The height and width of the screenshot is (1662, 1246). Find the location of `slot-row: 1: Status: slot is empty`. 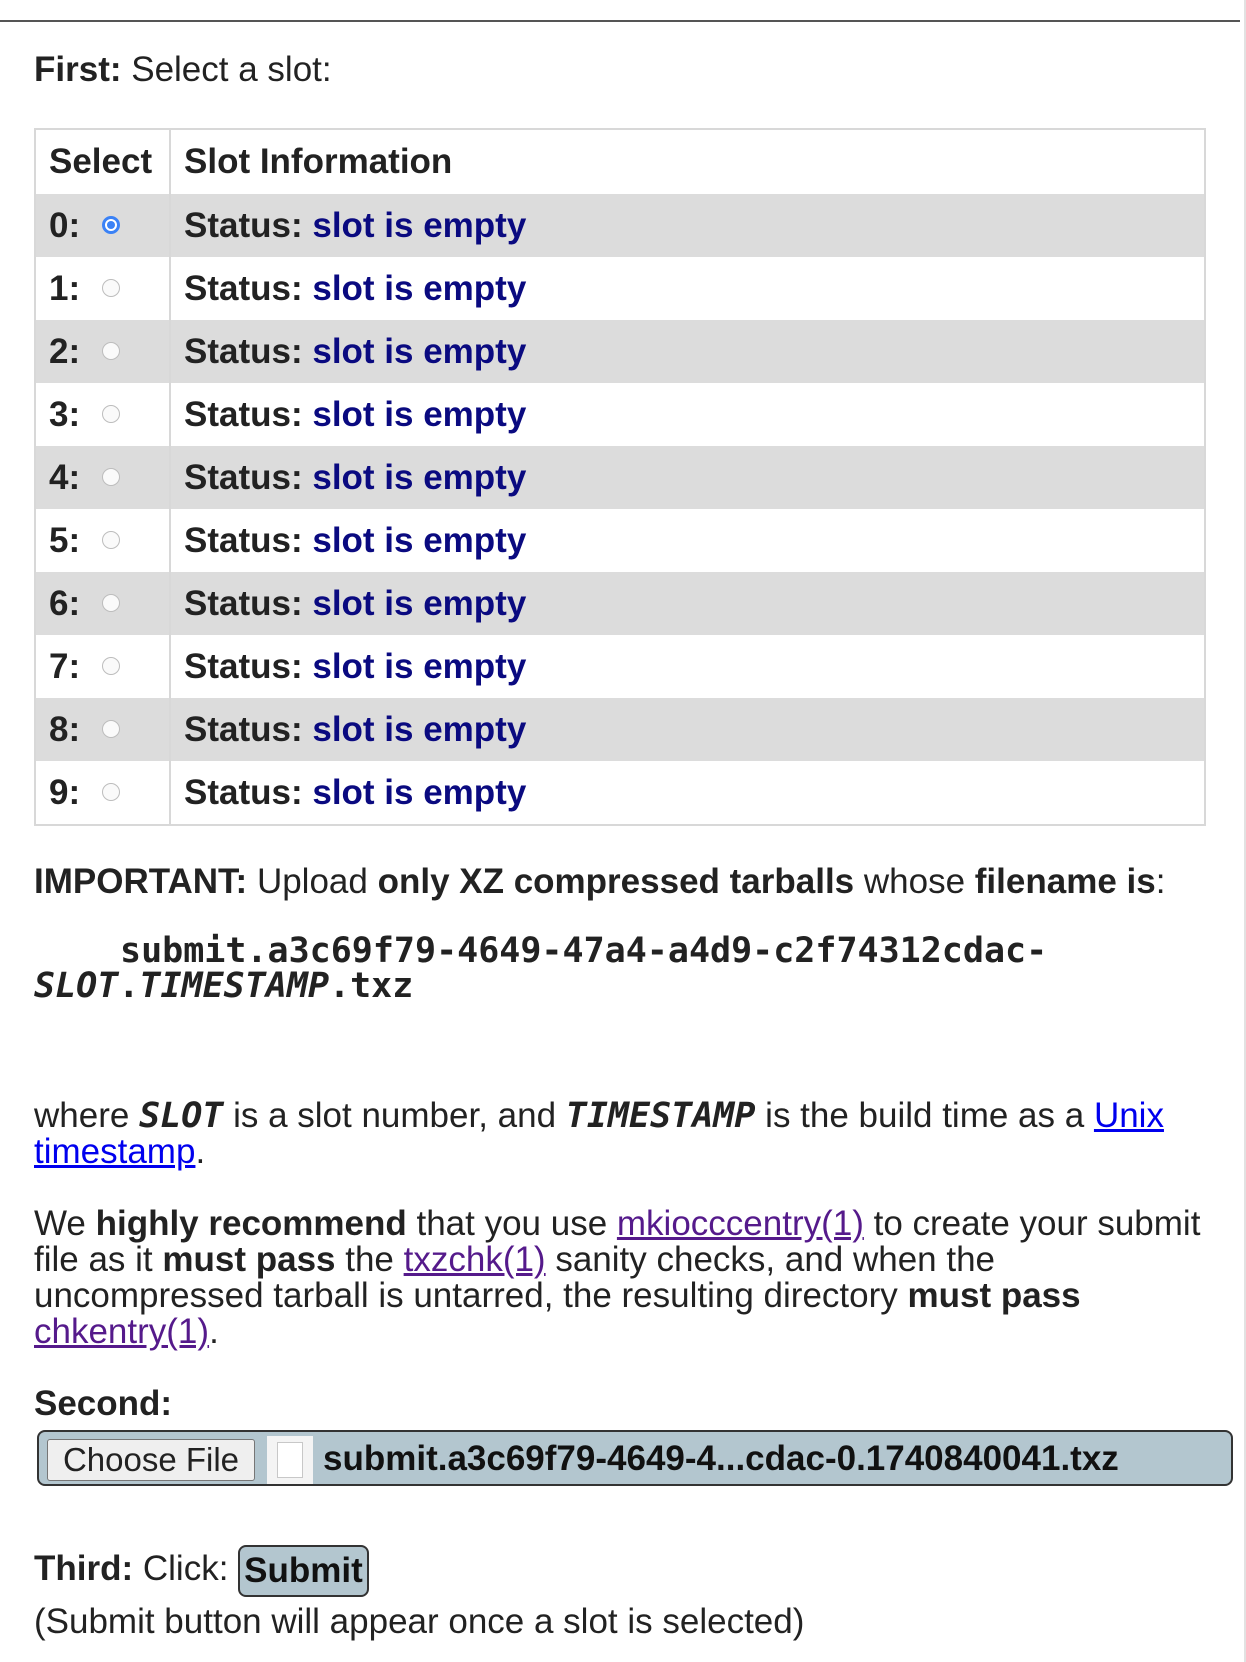

slot-row: 1: Status: slot is empty is located at coordinates (620, 288).